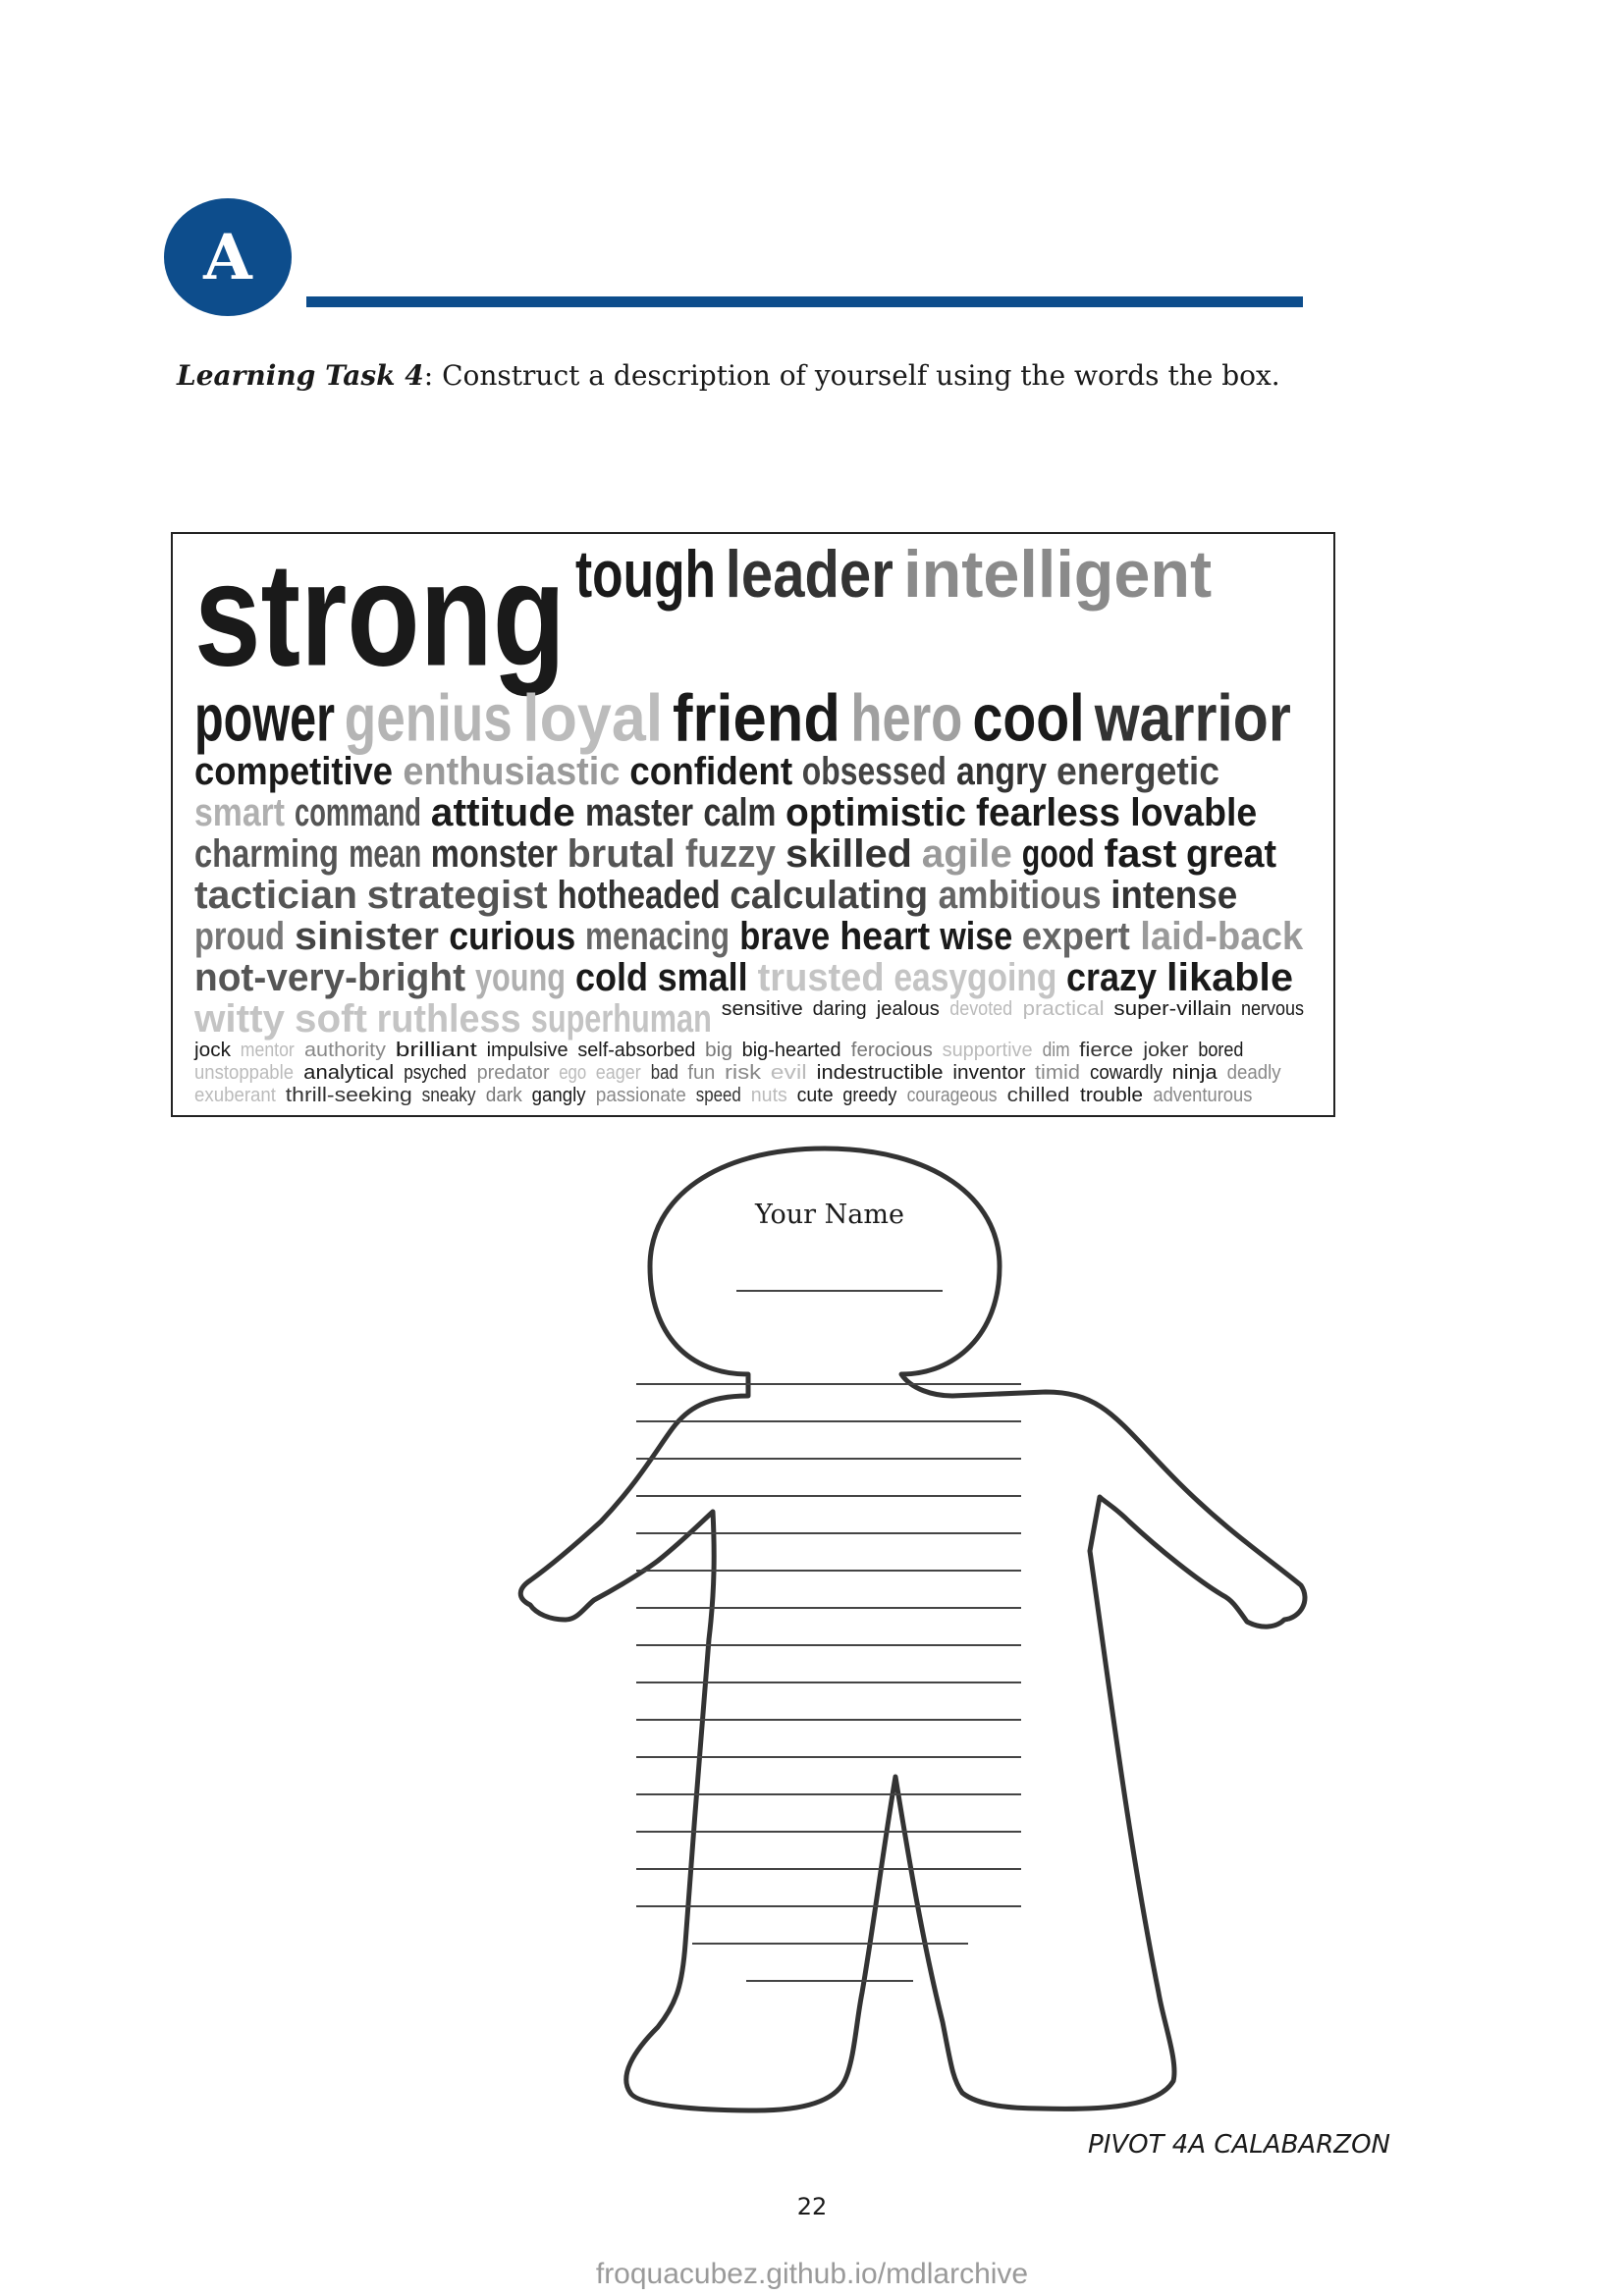 The width and height of the screenshot is (1624, 2296). Describe the element at coordinates (718, 1095) in the screenshot. I see `cloud-word: speed` at that location.